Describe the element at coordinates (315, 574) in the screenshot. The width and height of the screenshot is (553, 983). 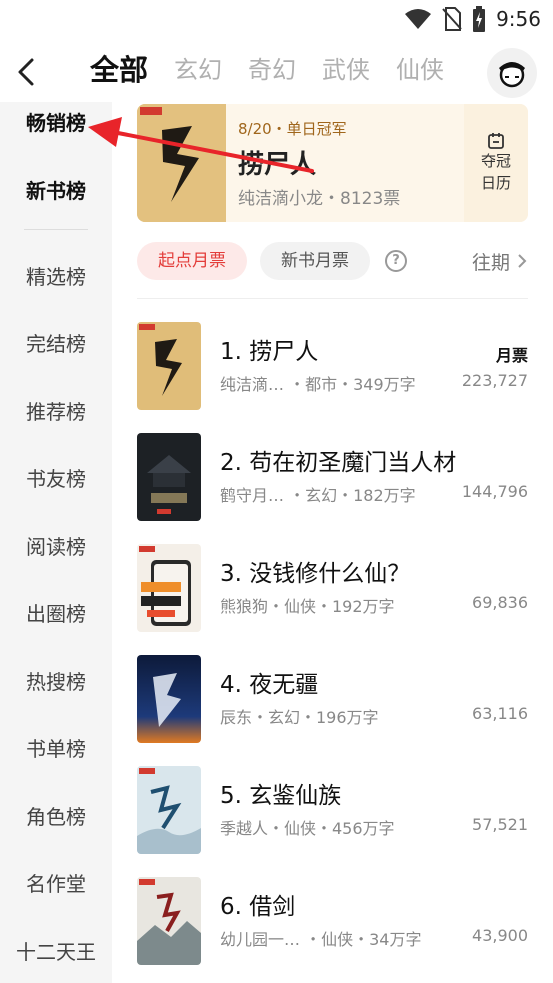
I see `book-title: 3. 没钱修什么仙？` at that location.